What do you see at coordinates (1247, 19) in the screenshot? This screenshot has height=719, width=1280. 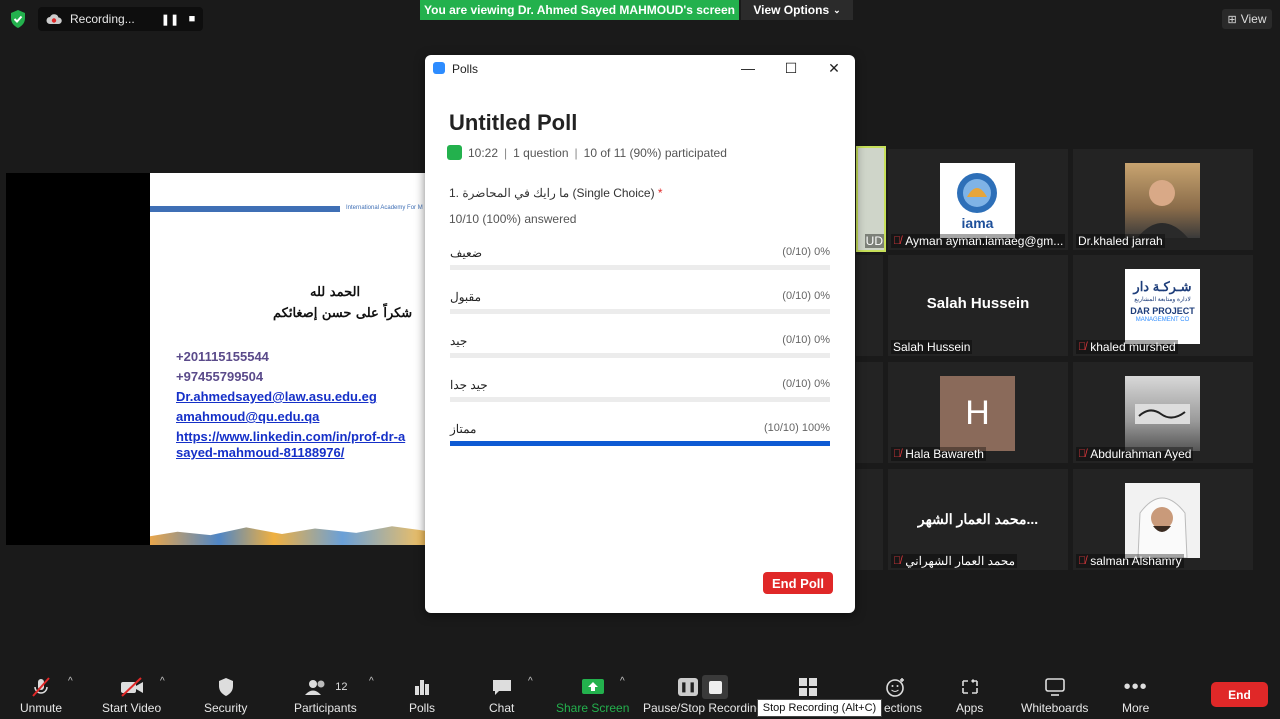 I see `view-button: ⊞ View` at bounding box center [1247, 19].